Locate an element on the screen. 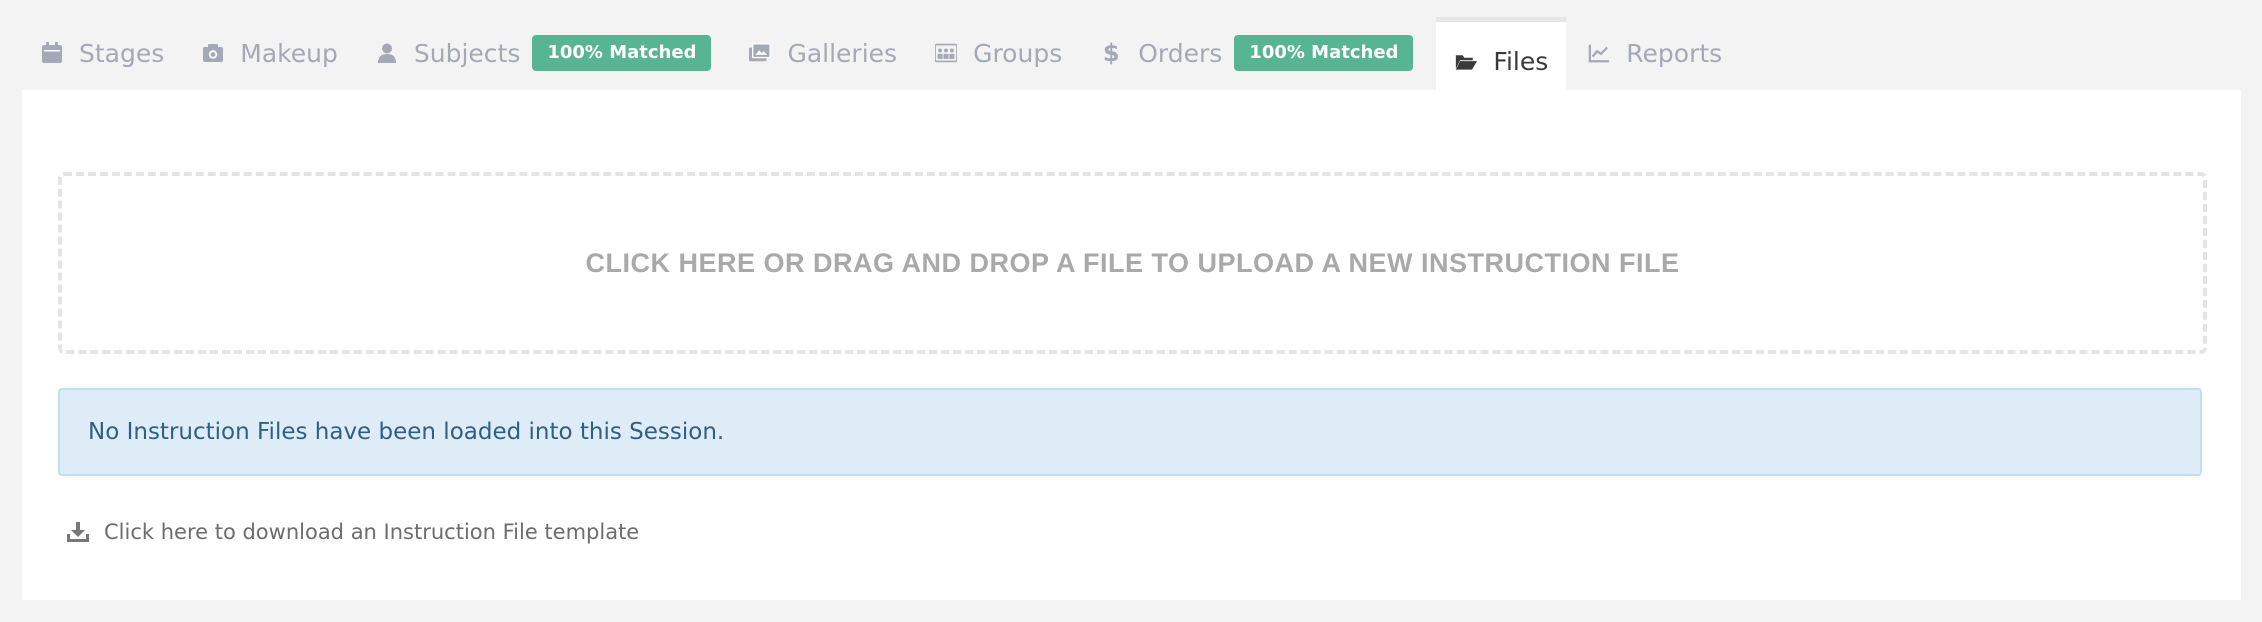 This screenshot has height=622, width=2262. tab-groups: Groups is located at coordinates (998, 53).